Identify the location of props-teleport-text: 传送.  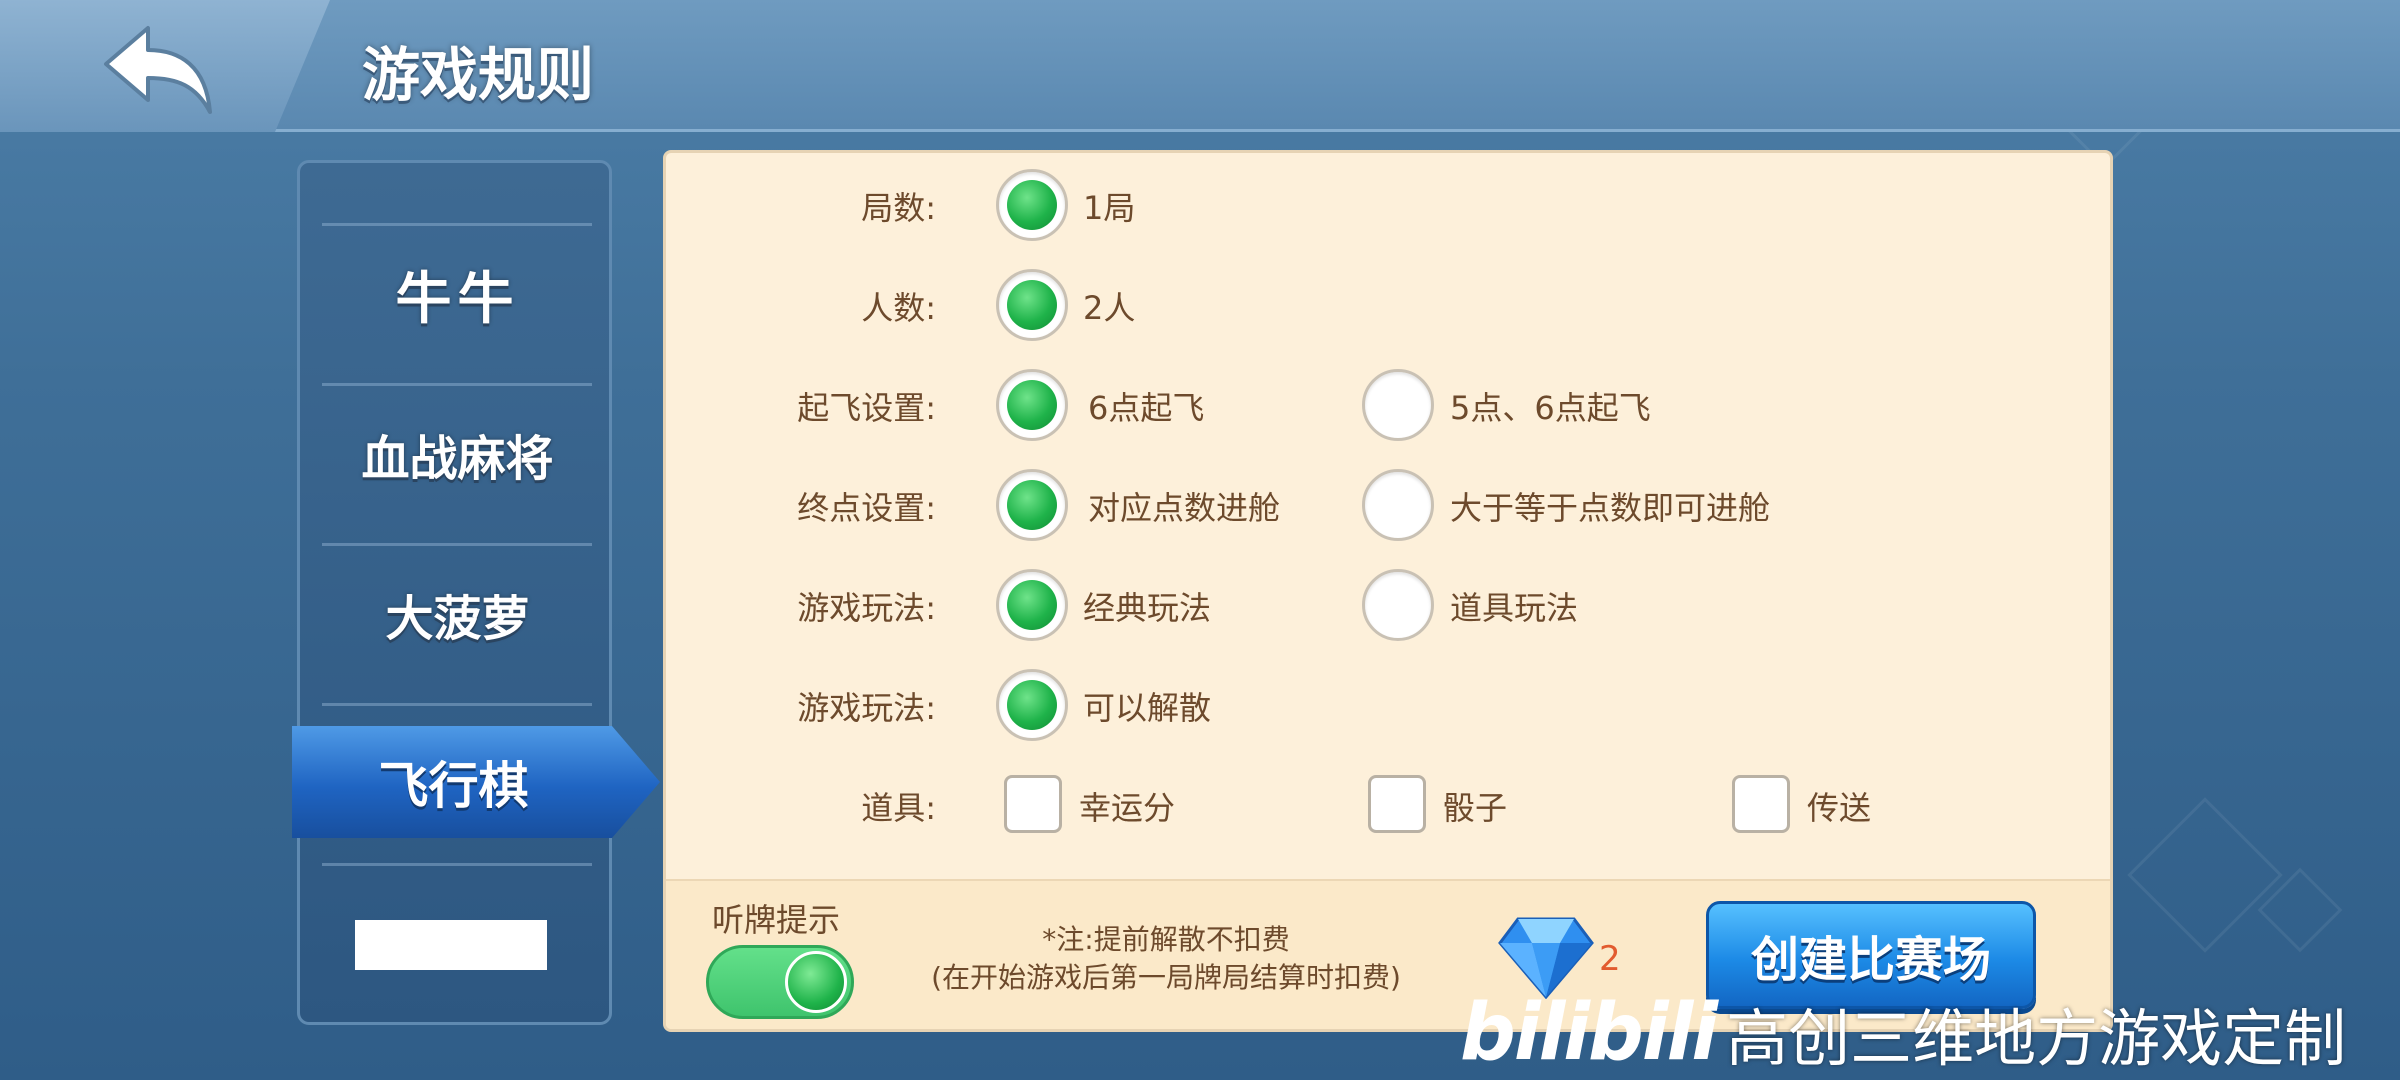
(1839, 808).